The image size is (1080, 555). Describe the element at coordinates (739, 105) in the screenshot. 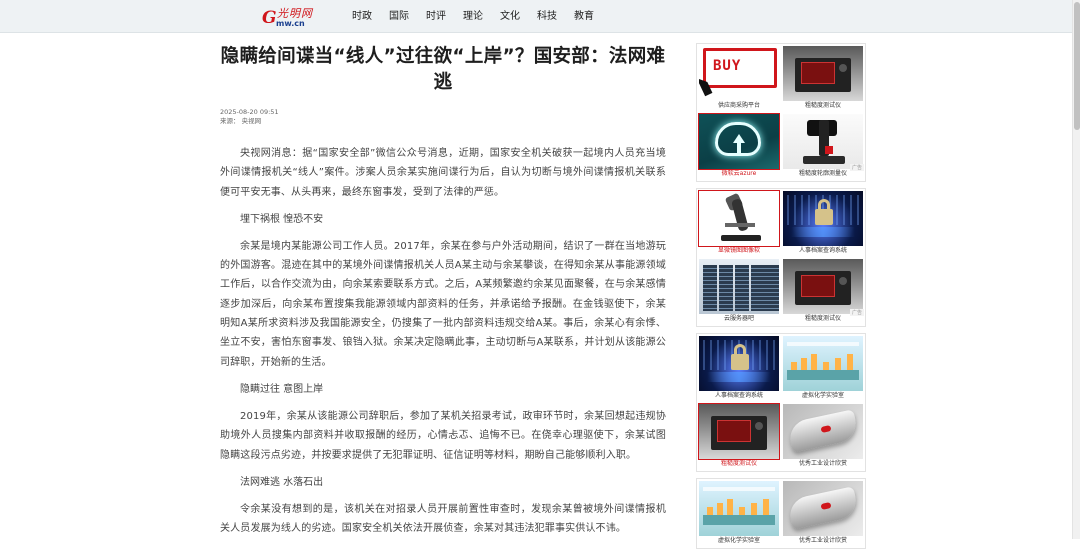

I see `ad-label: 供应商采购平台` at that location.